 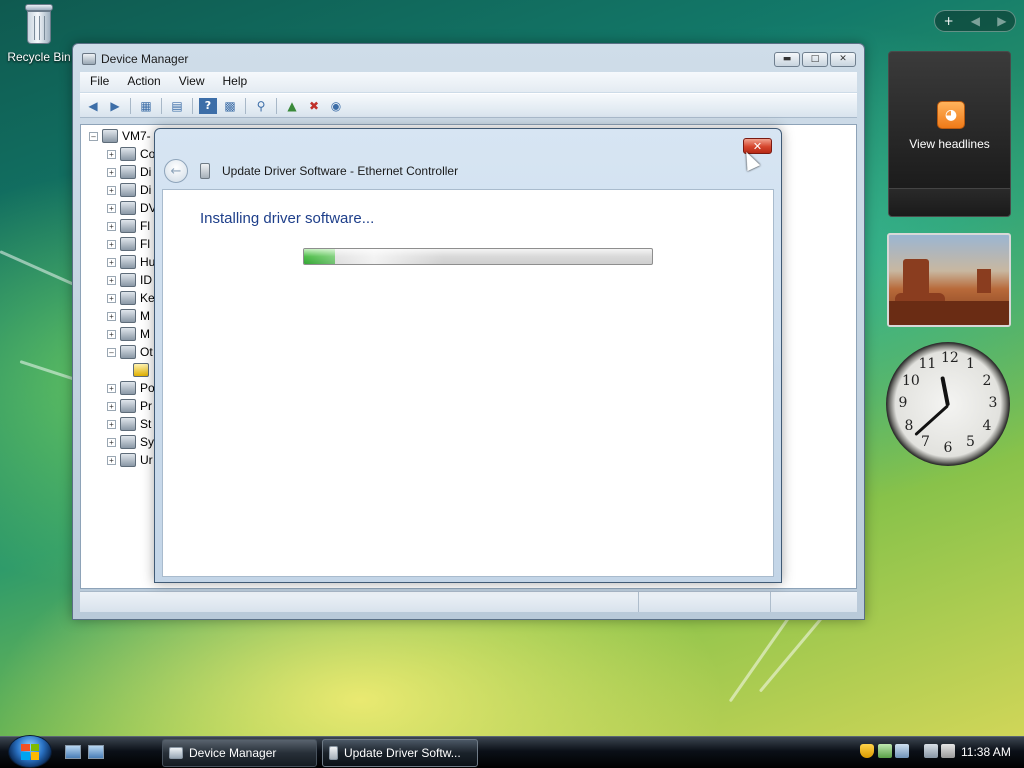 What do you see at coordinates (143, 370) in the screenshot?
I see `tree-item` at bounding box center [143, 370].